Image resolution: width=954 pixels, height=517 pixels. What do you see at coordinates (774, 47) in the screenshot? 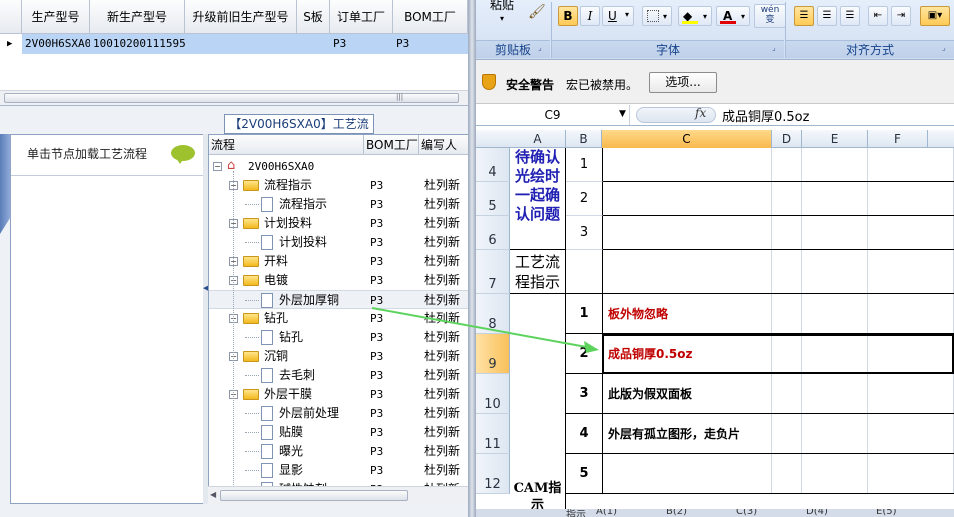
I see `font-launcher-icon: ⌟` at bounding box center [774, 47].